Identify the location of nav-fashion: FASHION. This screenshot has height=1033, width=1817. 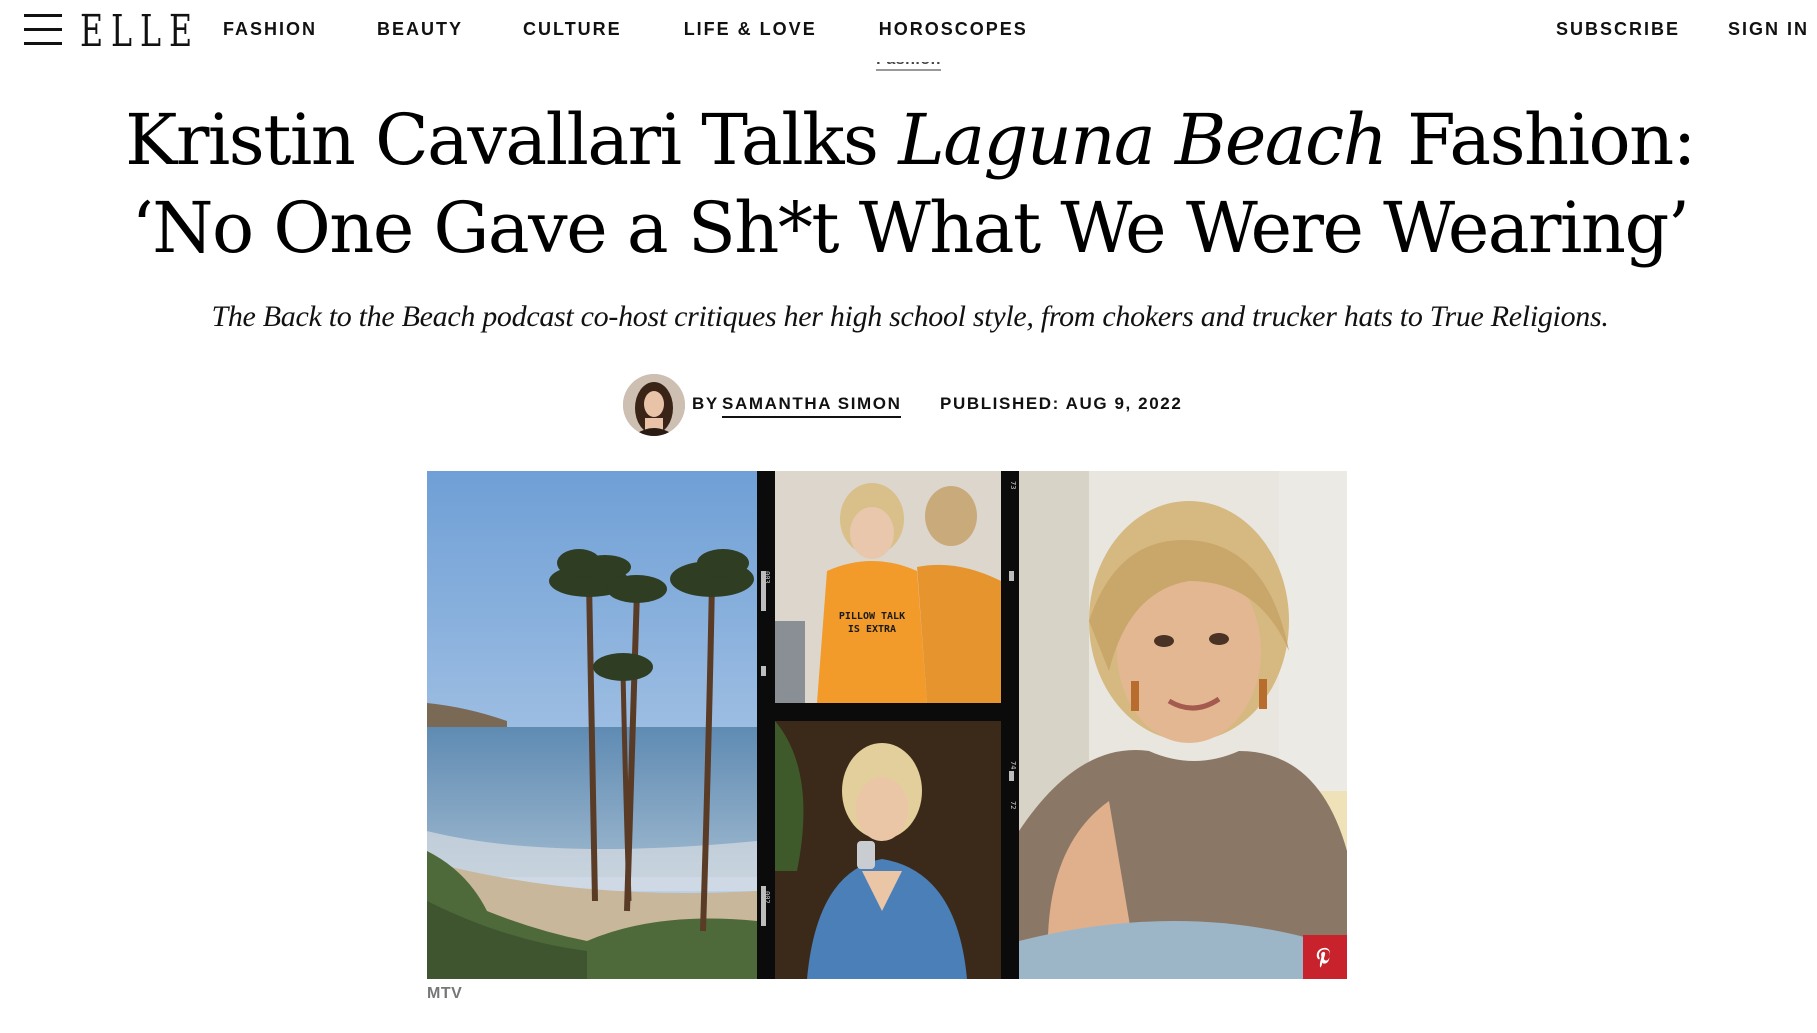
(270, 29).